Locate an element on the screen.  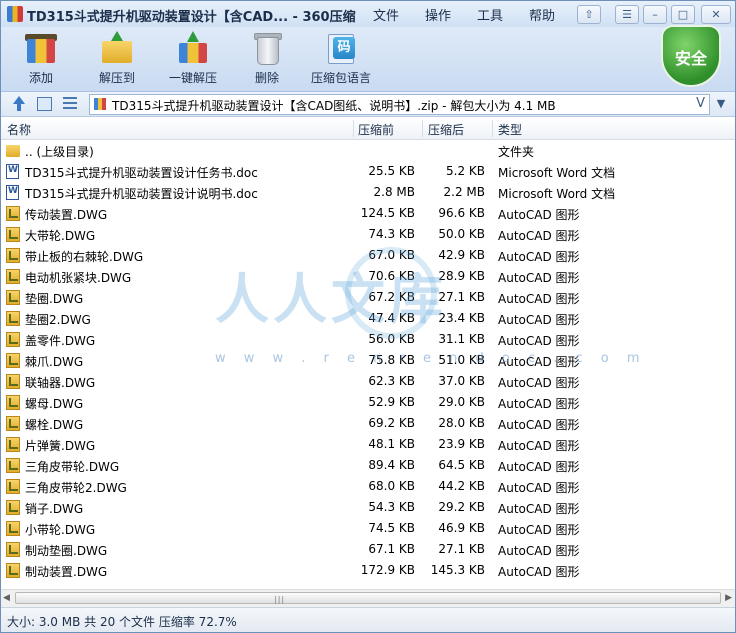
table-row: 带止板的右棘轮.DWG 67.0 KB 42.9 KB AutoCAD 图形 is located at coordinates (368, 255).